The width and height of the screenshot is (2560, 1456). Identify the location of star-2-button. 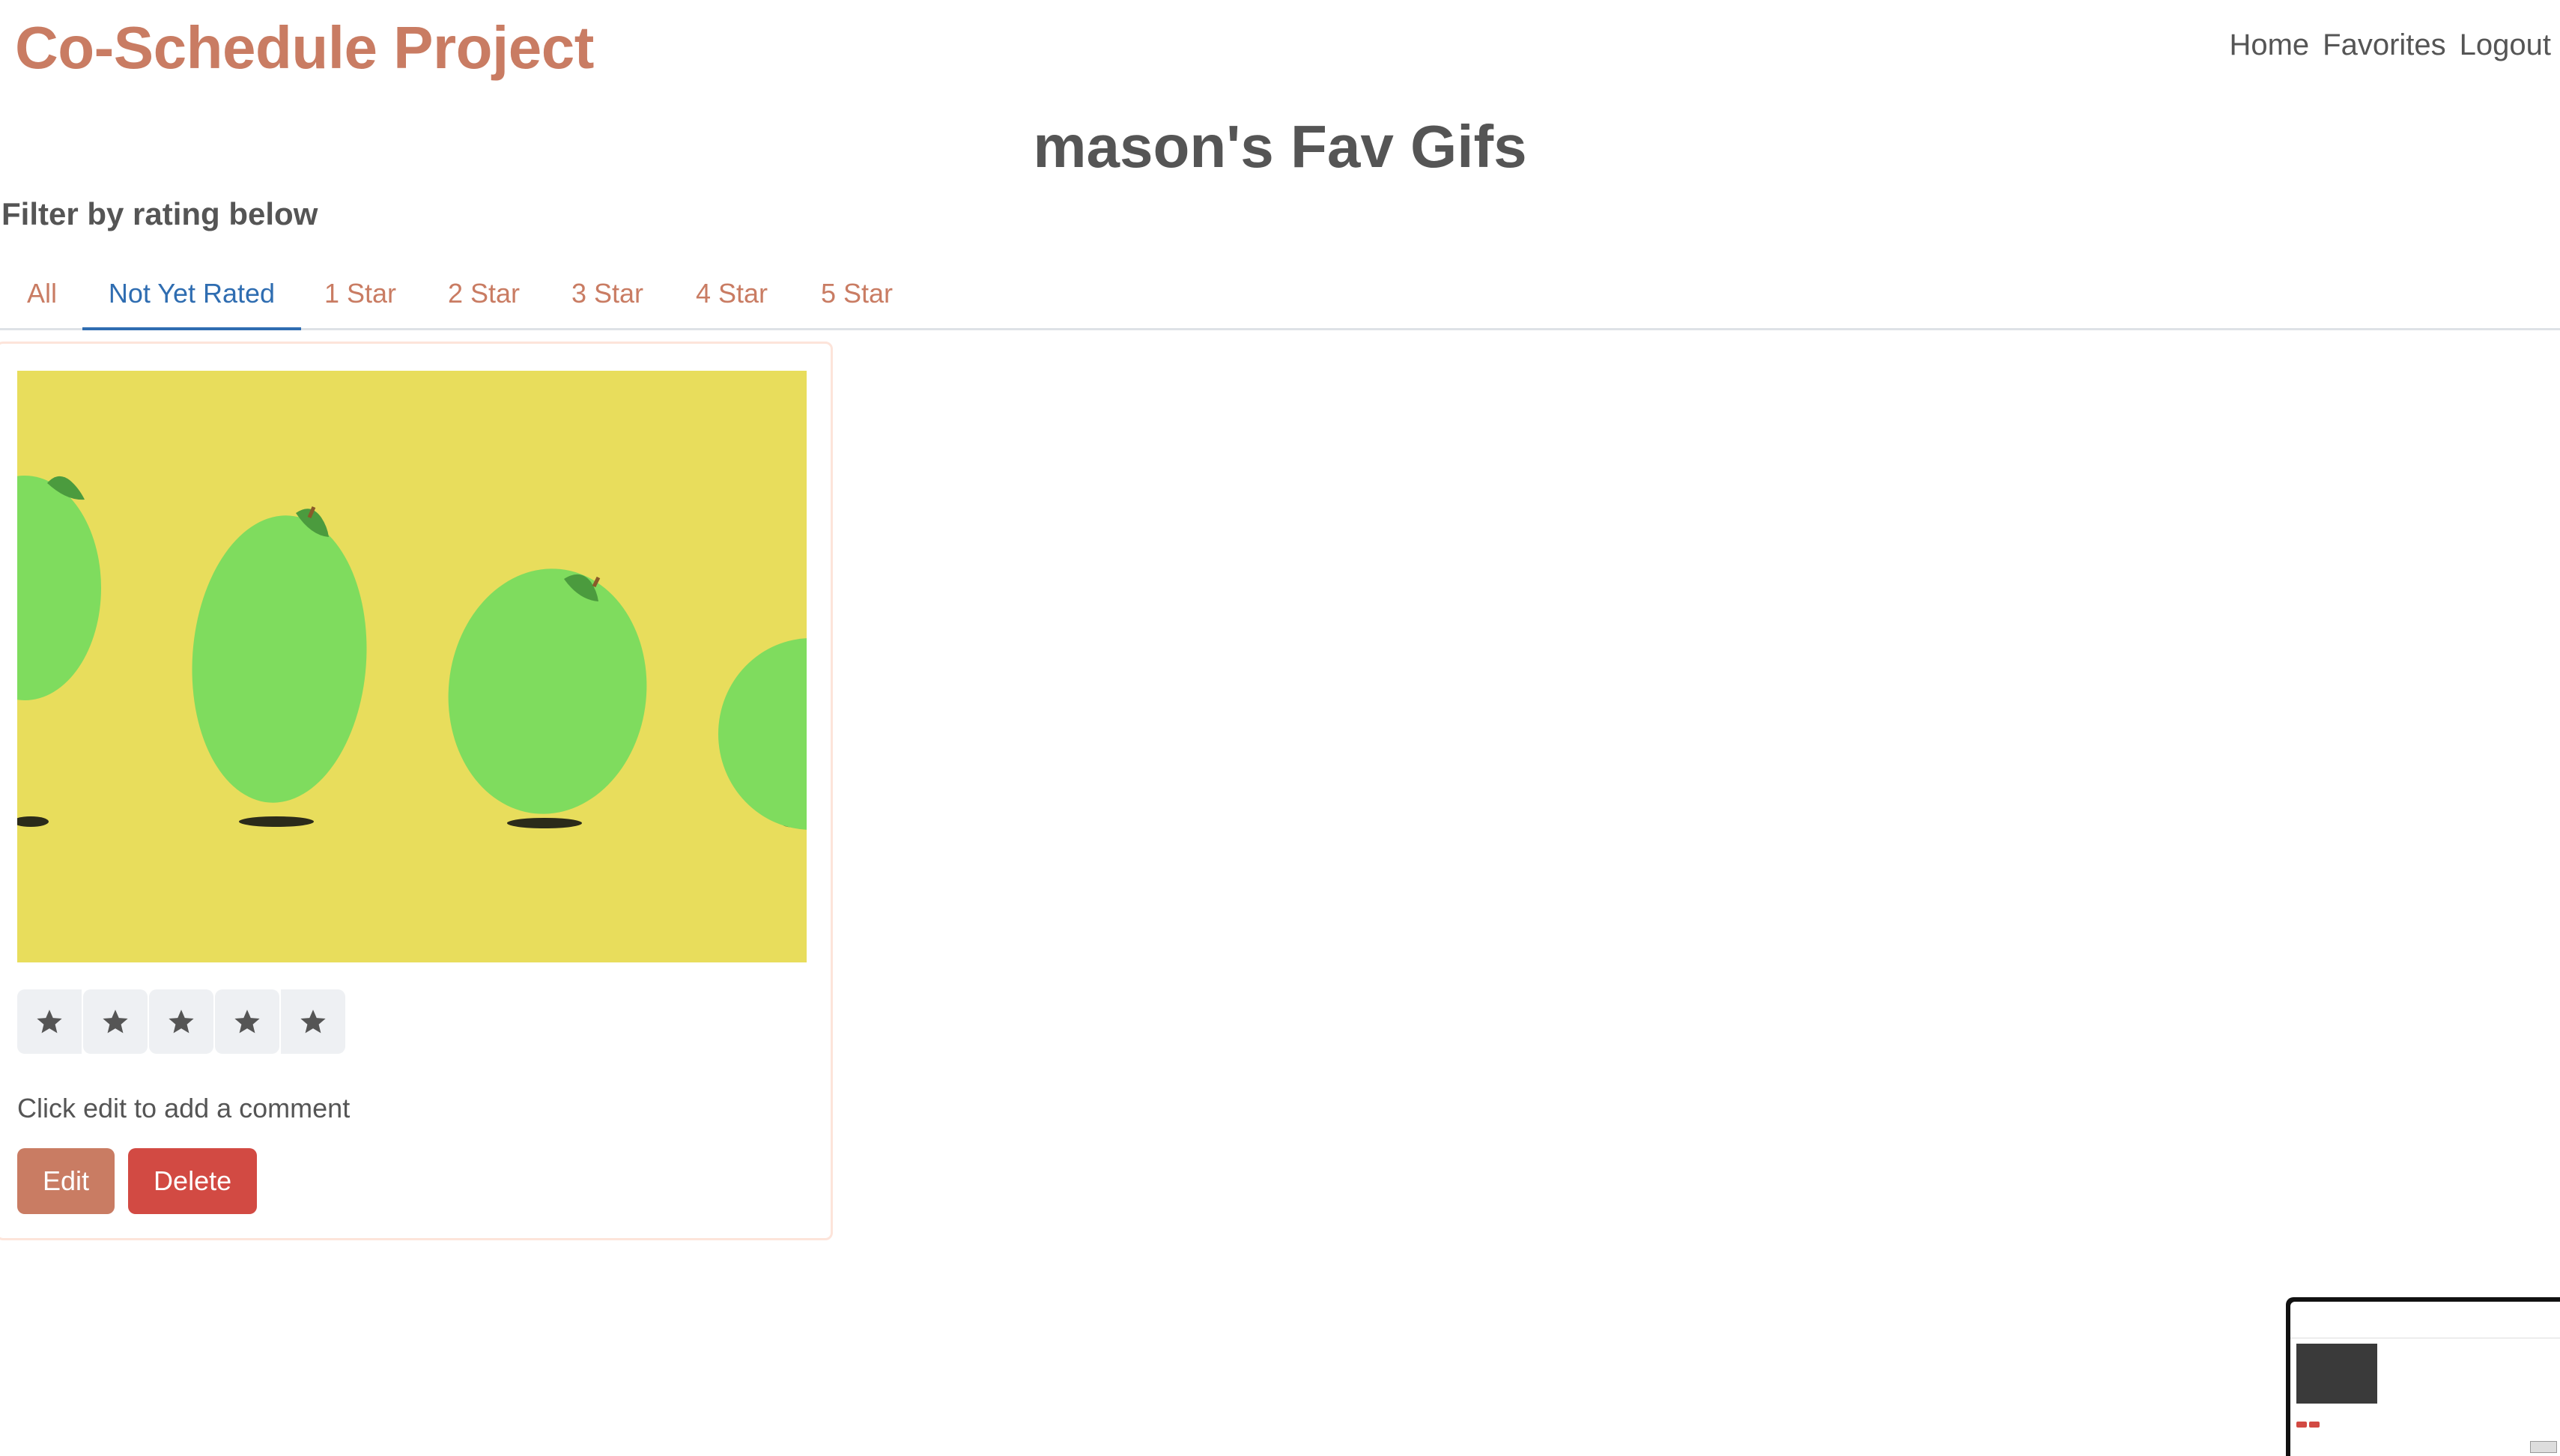
(115, 1021).